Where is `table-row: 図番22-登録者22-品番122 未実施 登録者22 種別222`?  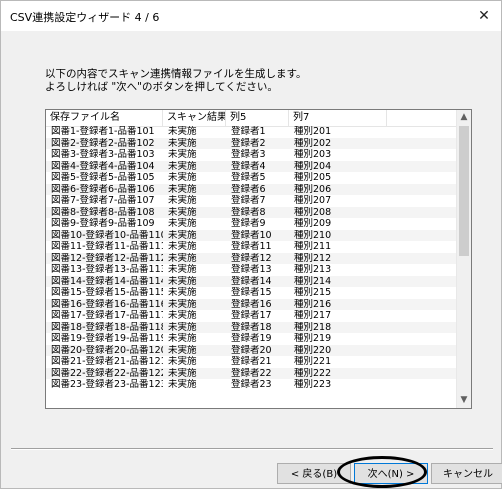
table-row: 図番22-登録者22-品番122 未実施 登録者22 種別222 is located at coordinates (251, 373).